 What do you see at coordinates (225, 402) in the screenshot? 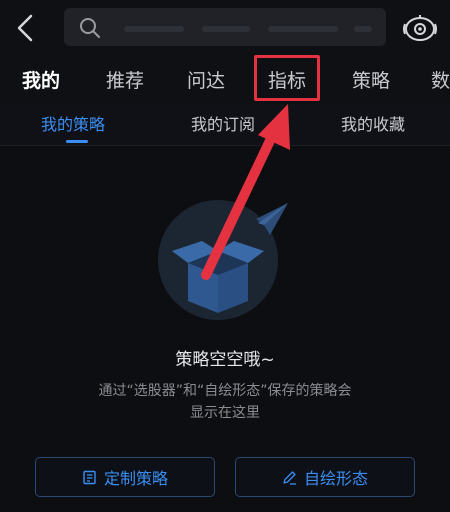
I see `empty-state-description: 通过“选股器”和“自绘形态”保存的策略会 显示在这里` at bounding box center [225, 402].